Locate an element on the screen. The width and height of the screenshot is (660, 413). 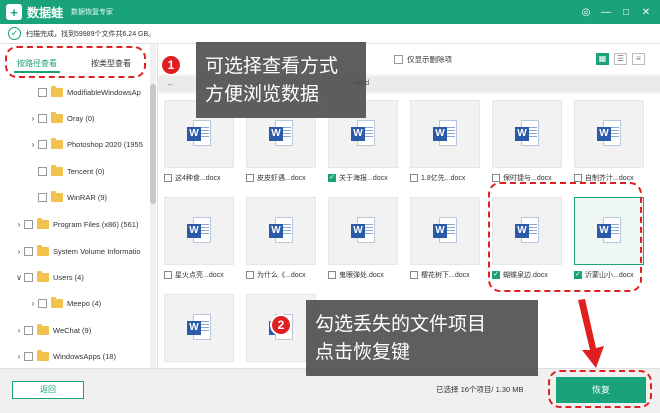
tree-item-label: Photoshop 2020 (1955 is located at coordinates (105, 144).